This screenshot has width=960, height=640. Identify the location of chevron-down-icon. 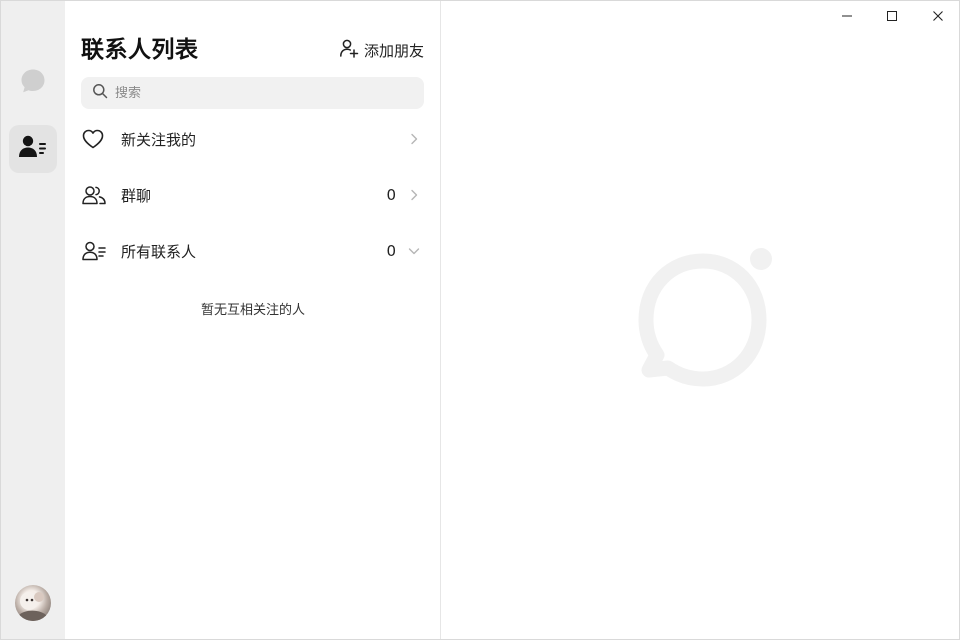
(414, 251).